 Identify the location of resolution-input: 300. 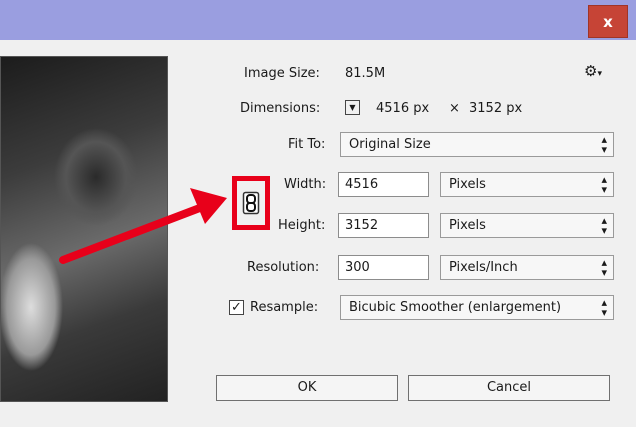
(383, 267).